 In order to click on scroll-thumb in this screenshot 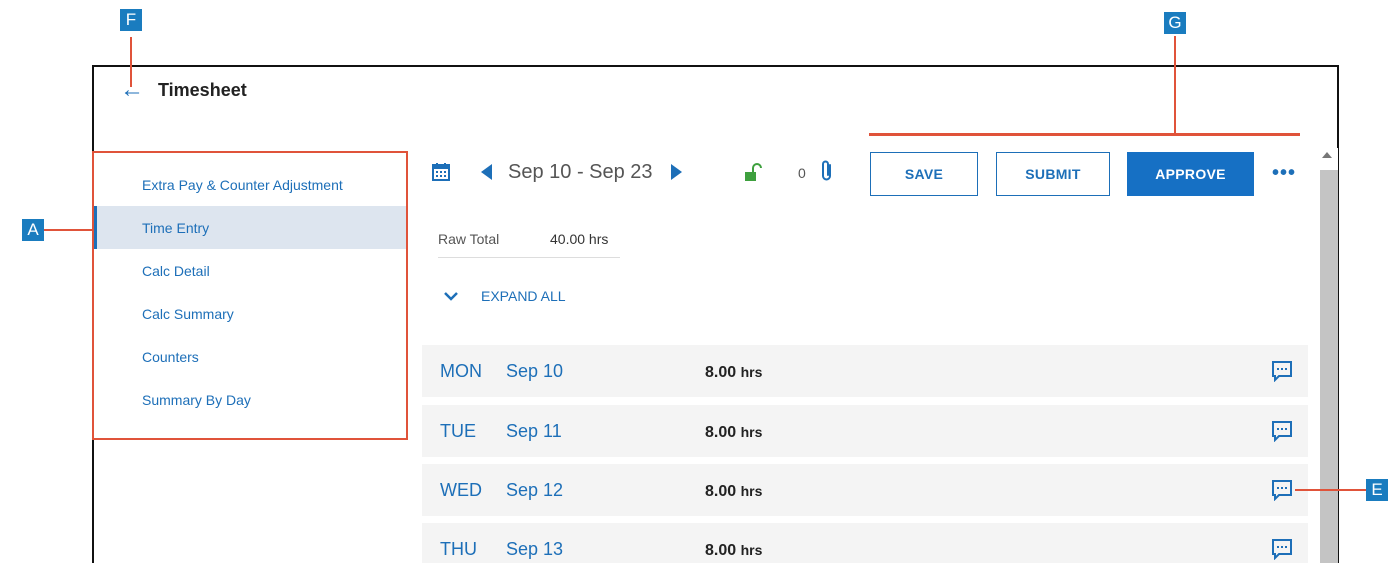, I will do `click(1329, 366)`.